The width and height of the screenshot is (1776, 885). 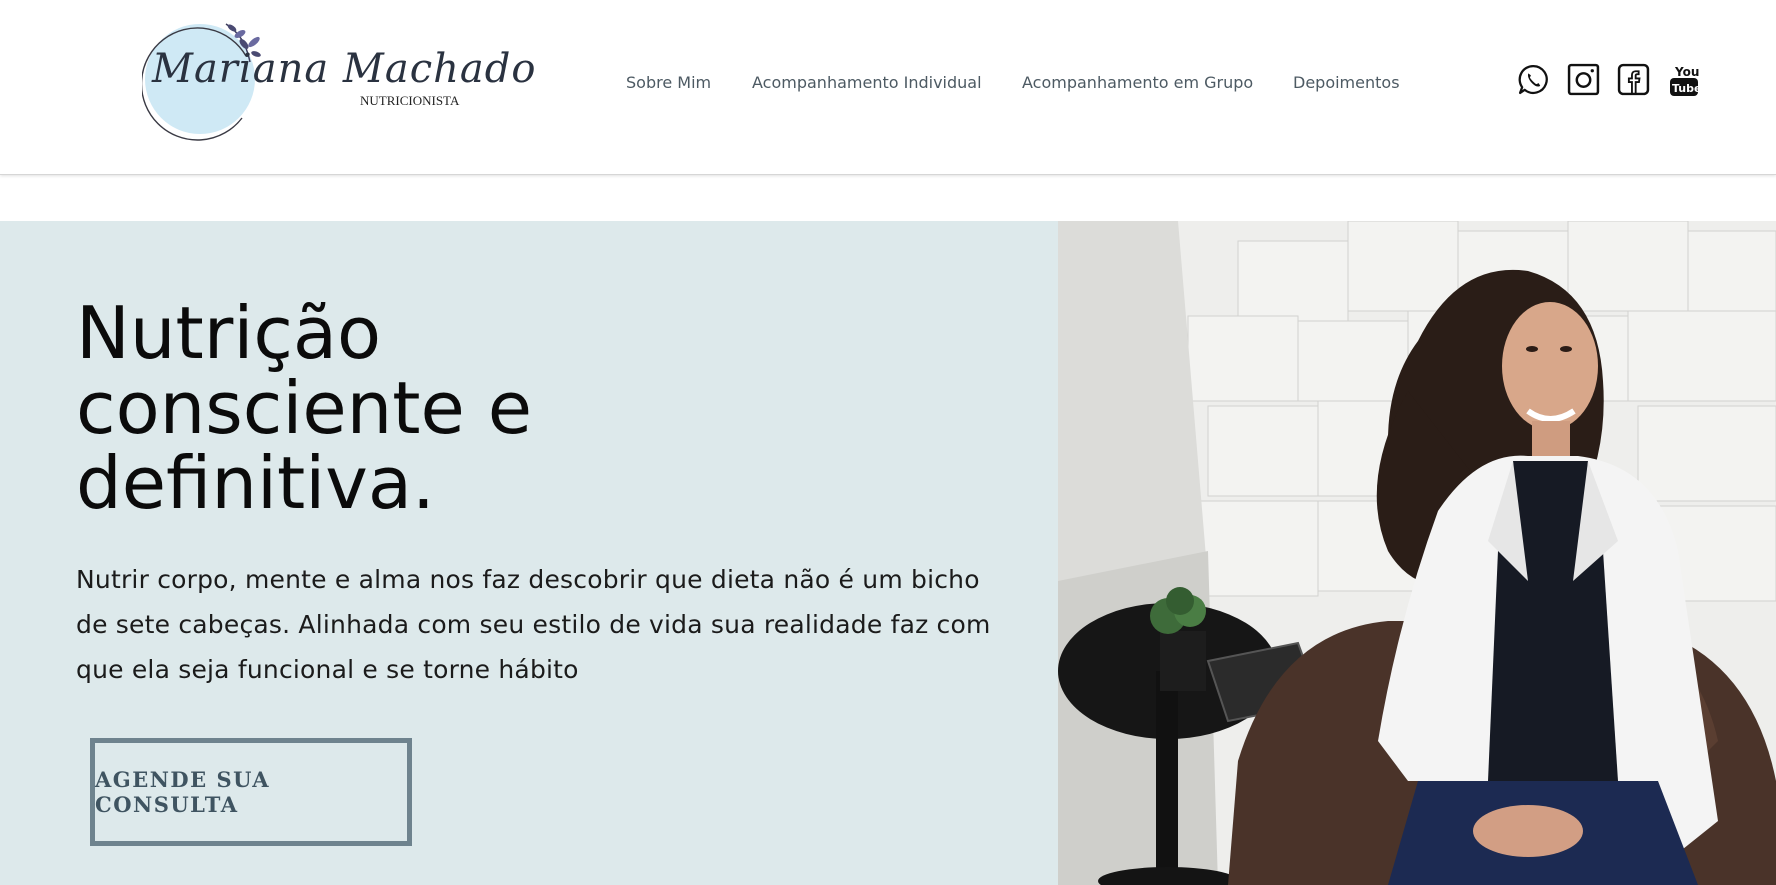 I want to click on hero-title-line-2: consciente e, so click(x=304, y=408).